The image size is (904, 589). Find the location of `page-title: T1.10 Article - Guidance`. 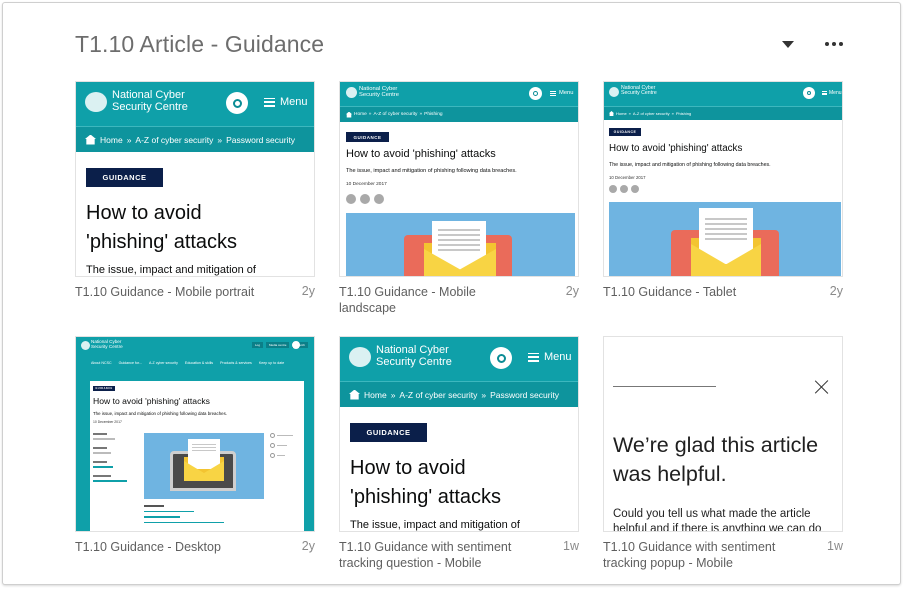

page-title: T1.10 Article - Guidance is located at coordinates (200, 44).